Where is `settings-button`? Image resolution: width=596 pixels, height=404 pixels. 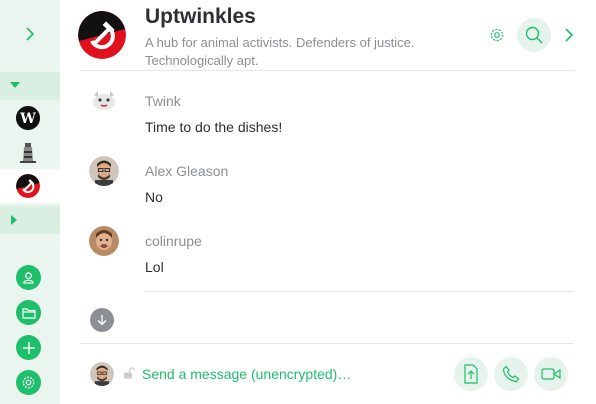 settings-button is located at coordinates (28, 382).